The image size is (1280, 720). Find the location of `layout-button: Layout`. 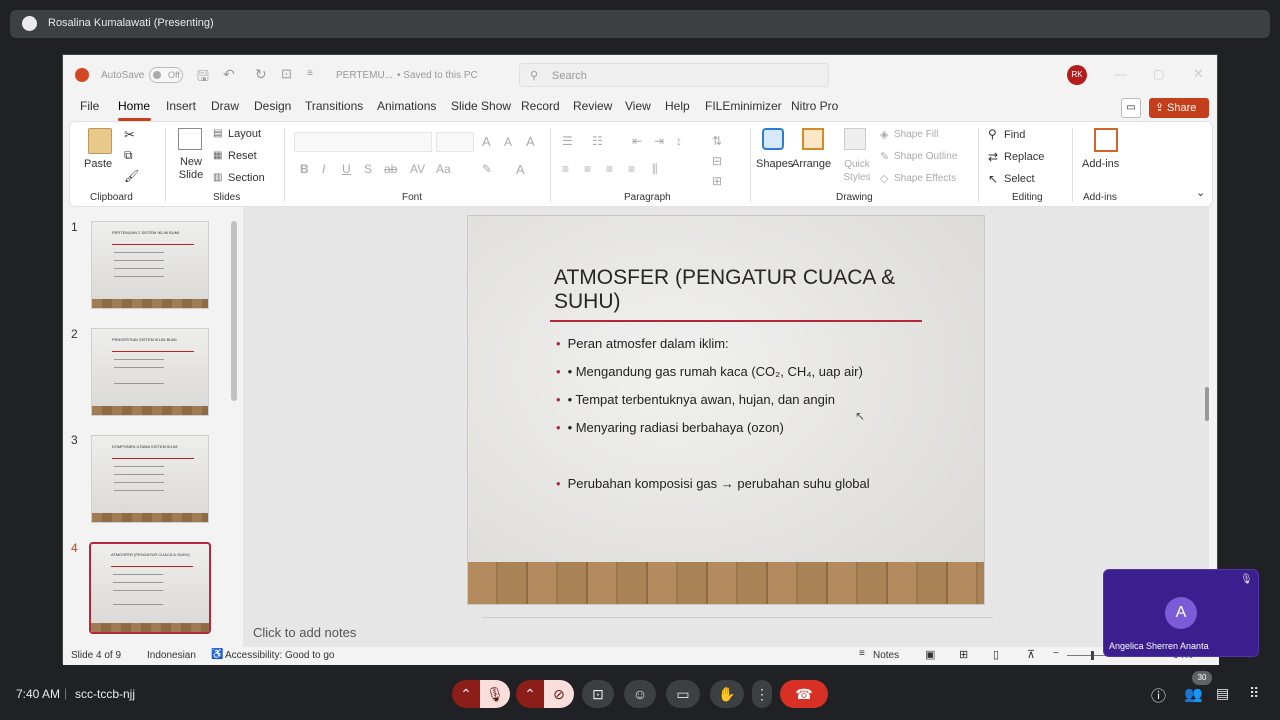

layout-button: Layout is located at coordinates (244, 134).